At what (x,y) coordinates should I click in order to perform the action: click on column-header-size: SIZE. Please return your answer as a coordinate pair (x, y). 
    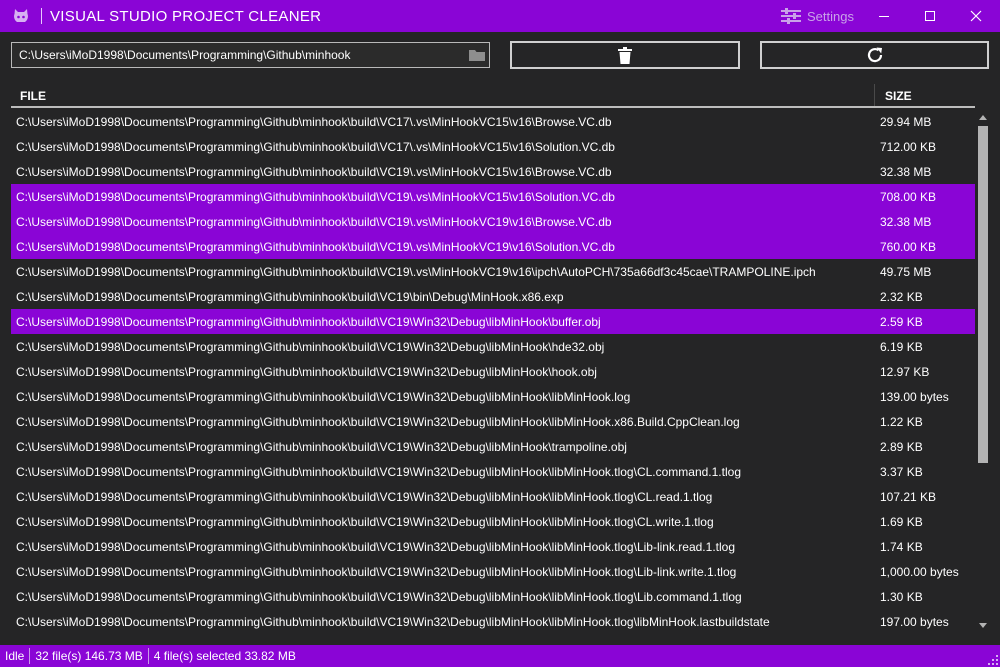
    Looking at the image, I should click on (898, 96).